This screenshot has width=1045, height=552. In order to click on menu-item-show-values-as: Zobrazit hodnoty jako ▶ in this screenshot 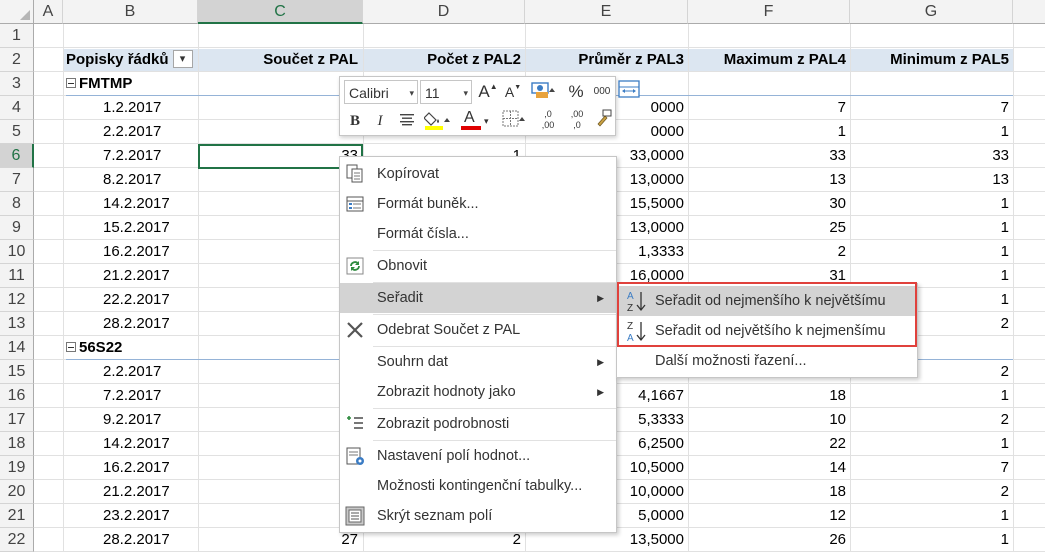, I will do `click(478, 392)`.